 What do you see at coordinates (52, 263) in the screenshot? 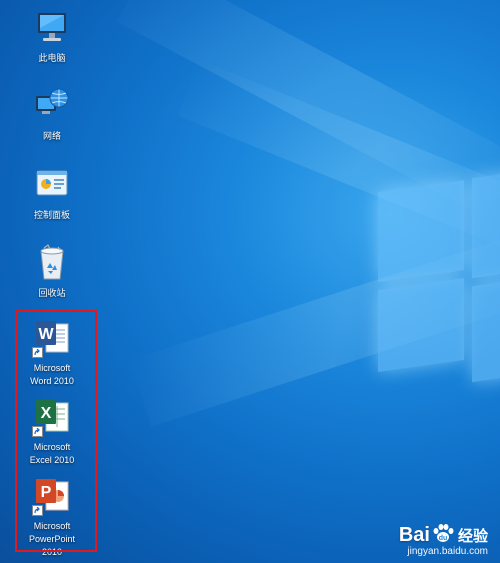
I see `recycle-bin-icon` at bounding box center [52, 263].